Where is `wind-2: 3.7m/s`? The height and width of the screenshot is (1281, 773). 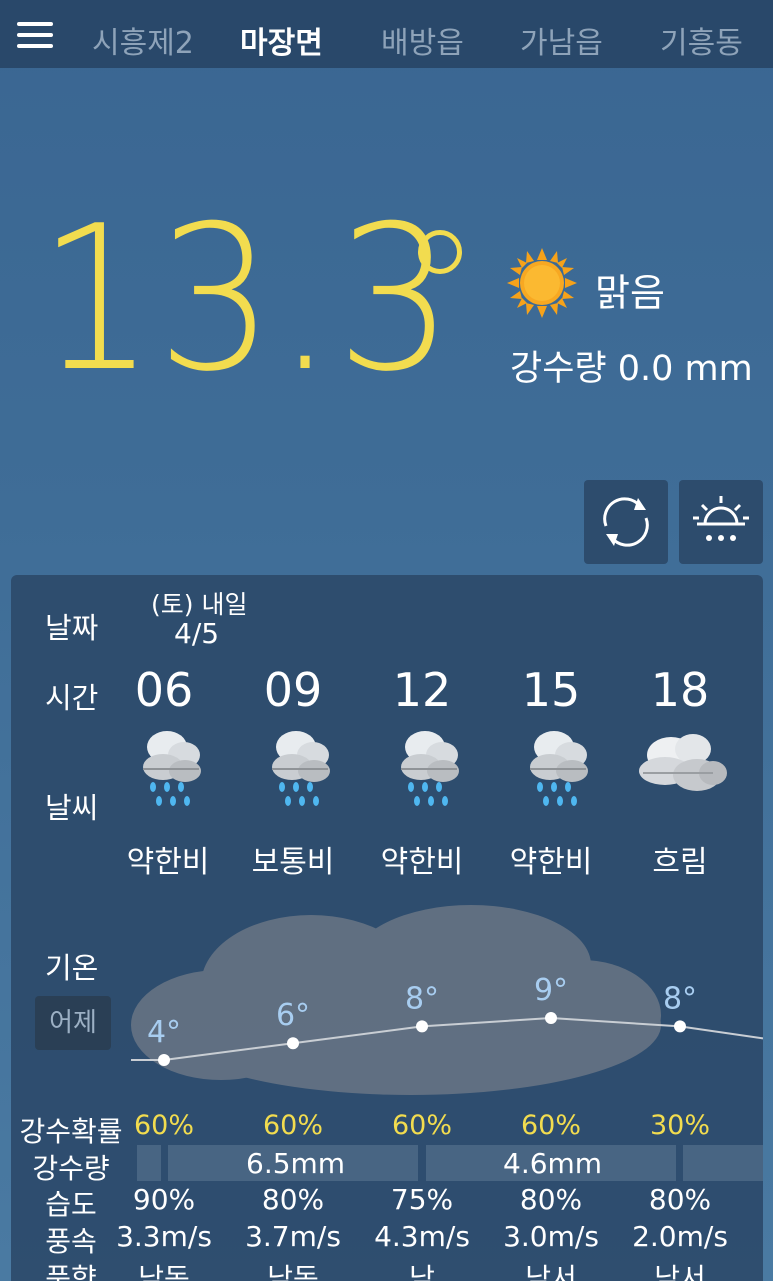 wind-2: 3.7m/s is located at coordinates (293, 1236).